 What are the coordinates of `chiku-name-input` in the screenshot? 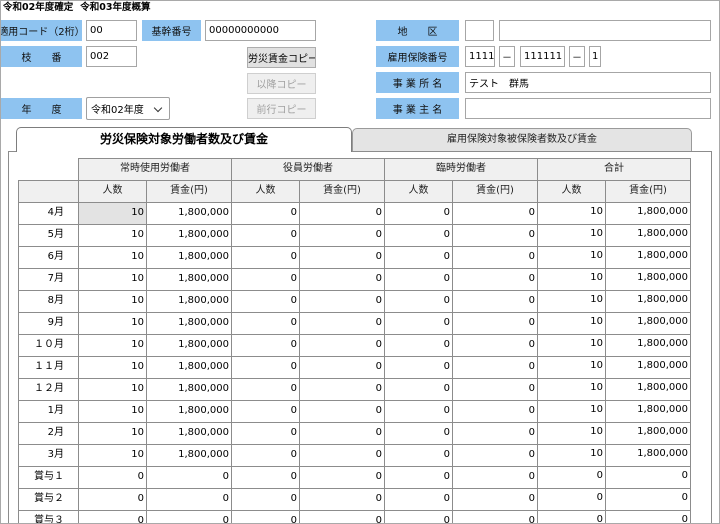 It's located at (605, 30).